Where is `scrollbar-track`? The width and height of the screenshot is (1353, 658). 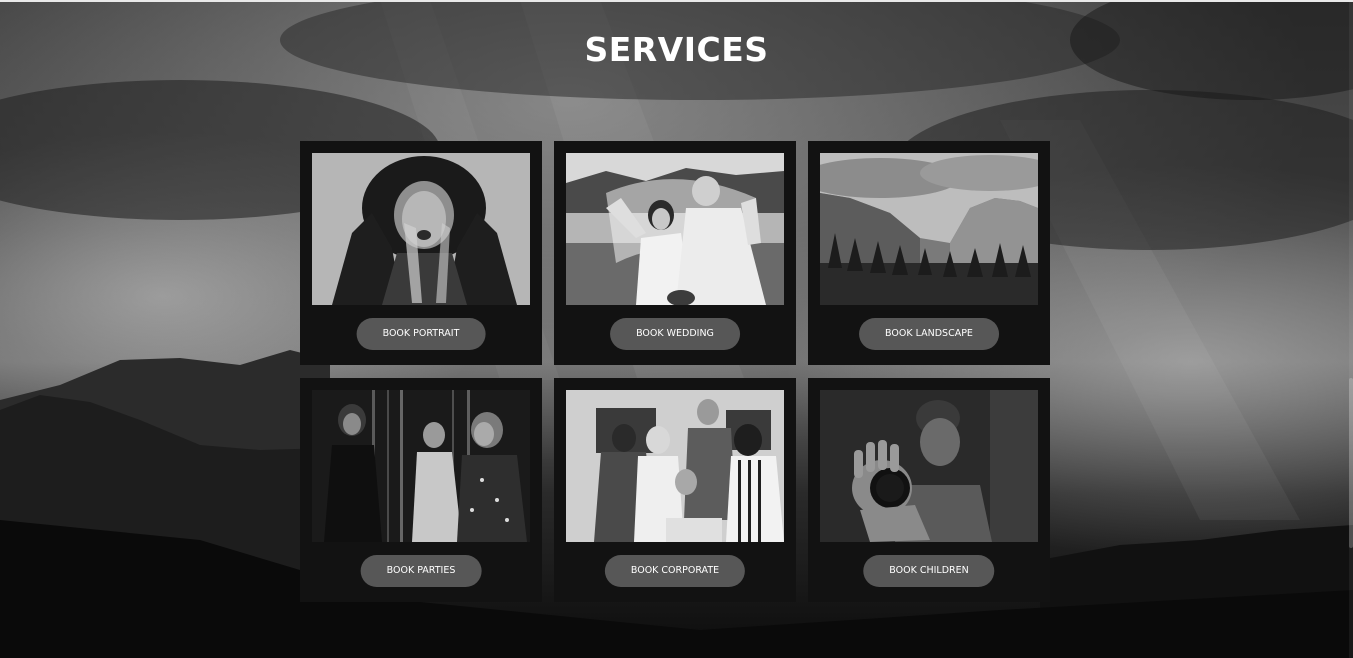 scrollbar-track is located at coordinates (1351, 330).